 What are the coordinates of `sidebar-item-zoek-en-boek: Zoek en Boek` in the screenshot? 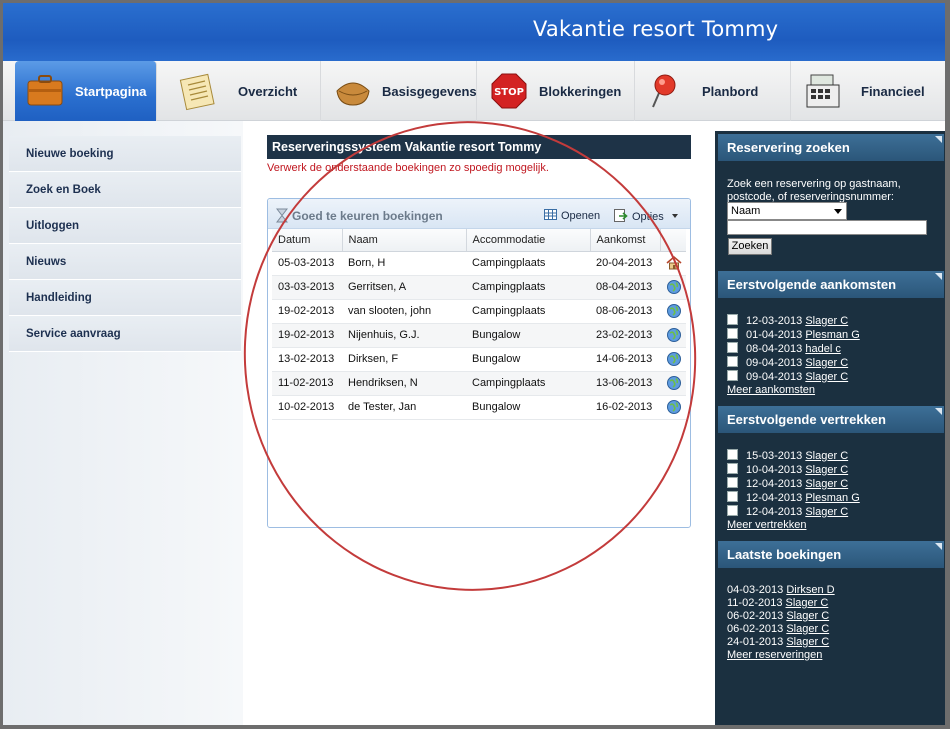 It's located at (125, 190).